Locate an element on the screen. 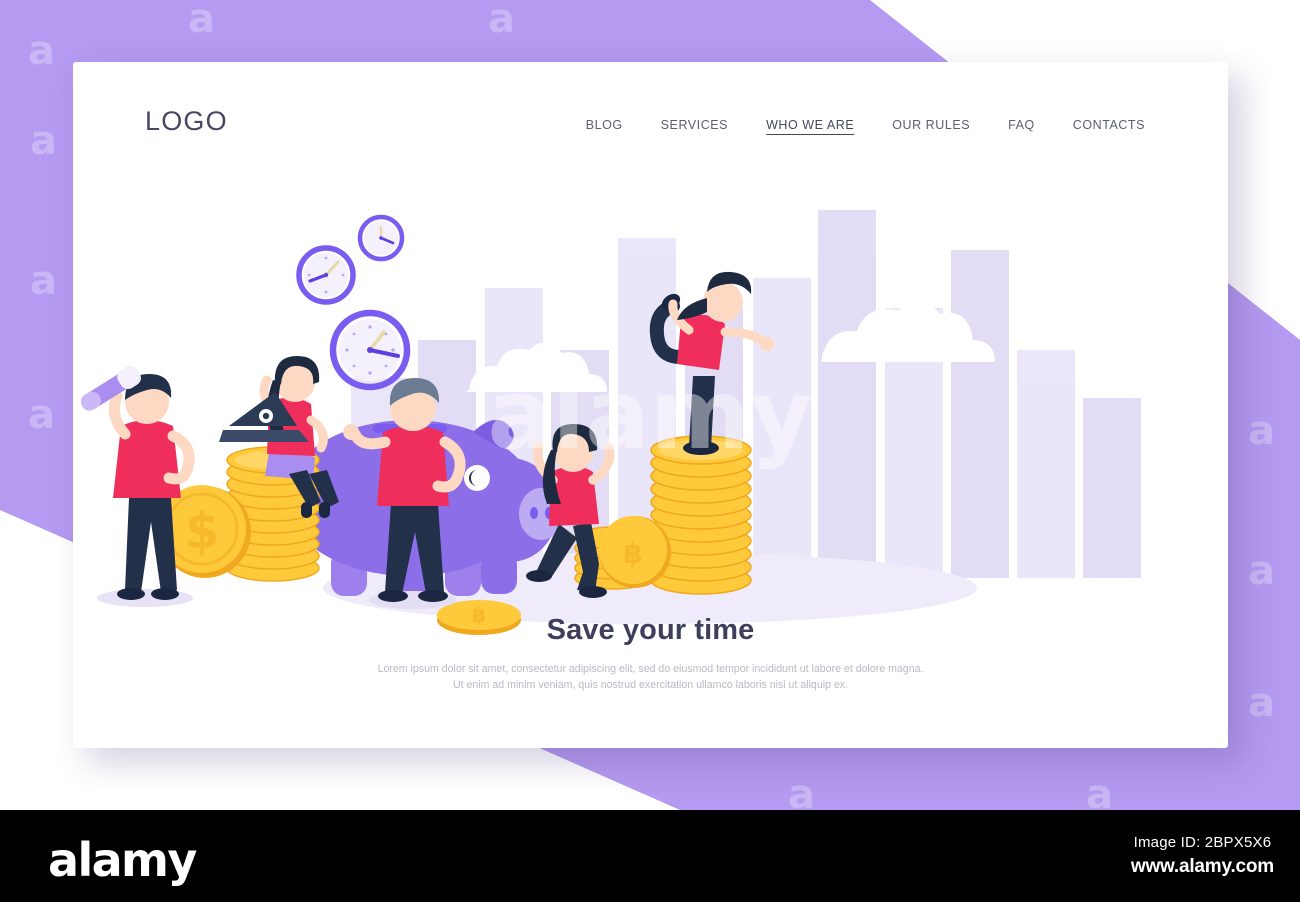 The height and width of the screenshot is (902, 1300). nav-item-contacts: CONTACTS is located at coordinates (1109, 125).